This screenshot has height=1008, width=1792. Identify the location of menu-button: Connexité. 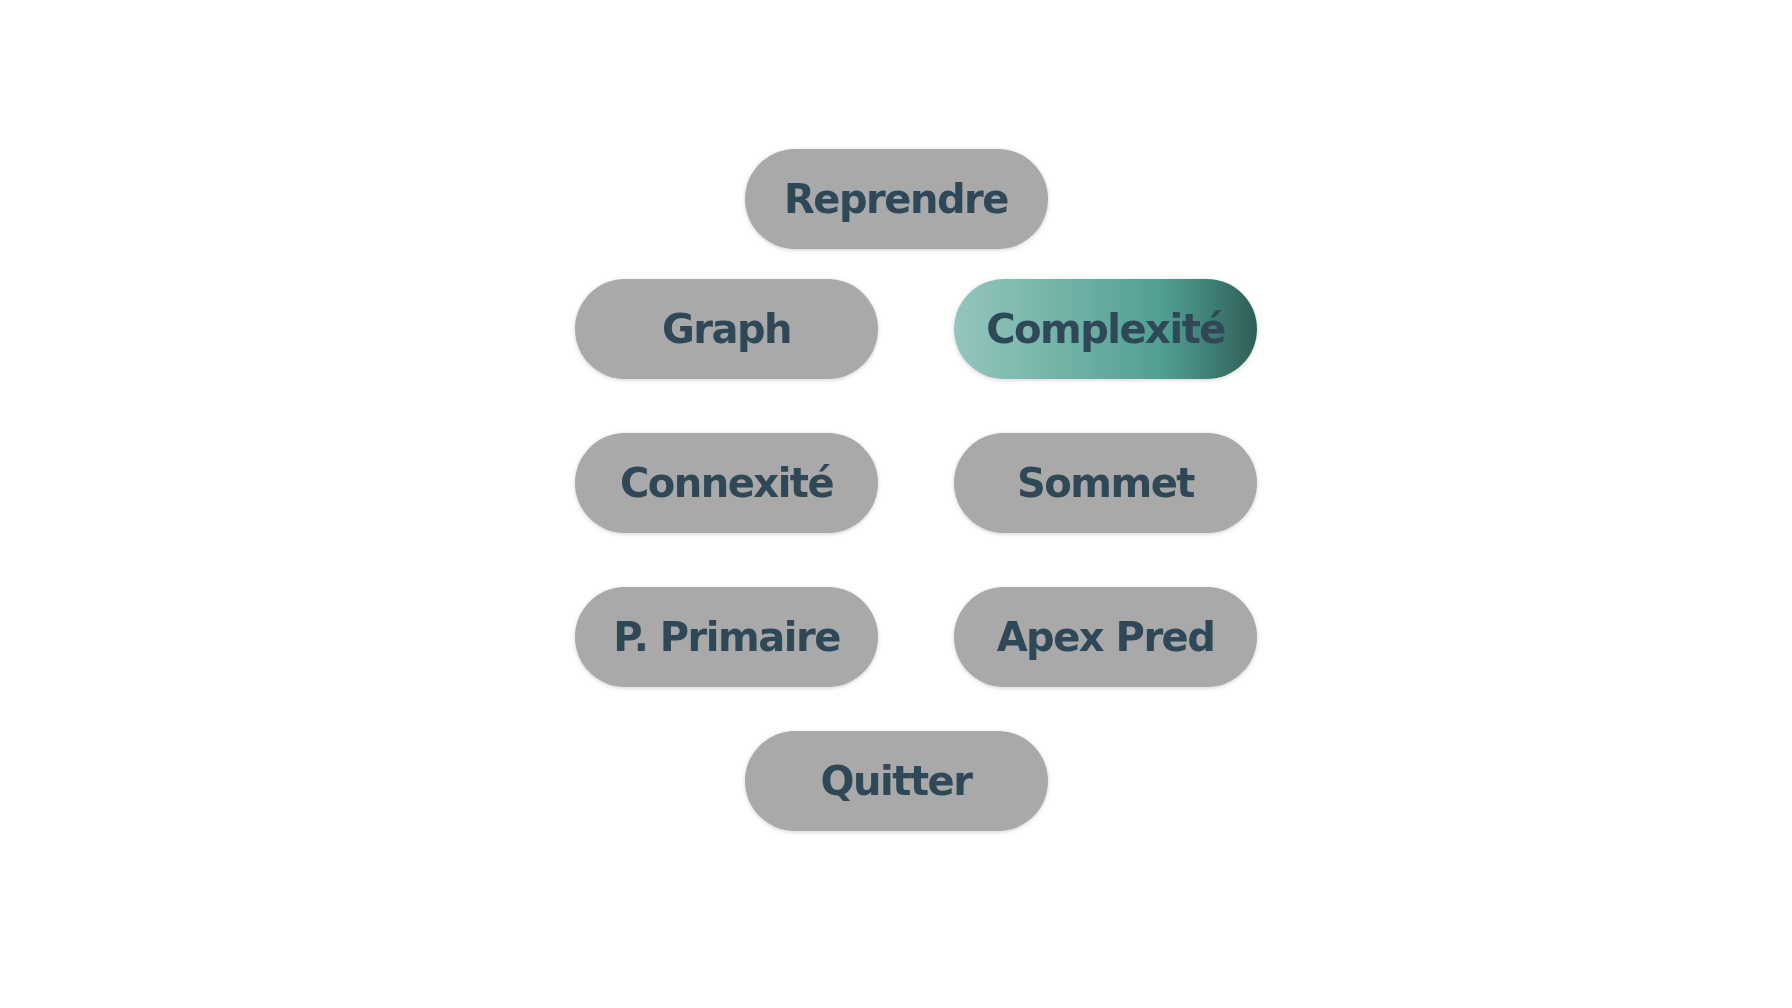
(726, 483).